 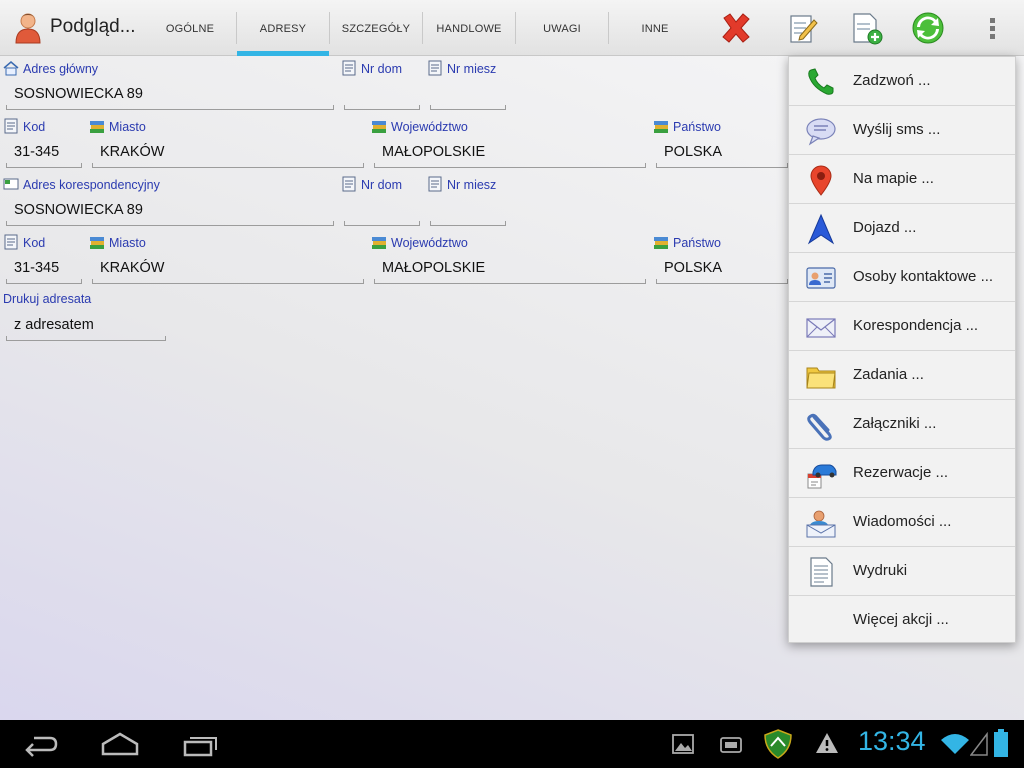 I want to click on tab-uwagi: UWAGI, so click(x=562, y=34).